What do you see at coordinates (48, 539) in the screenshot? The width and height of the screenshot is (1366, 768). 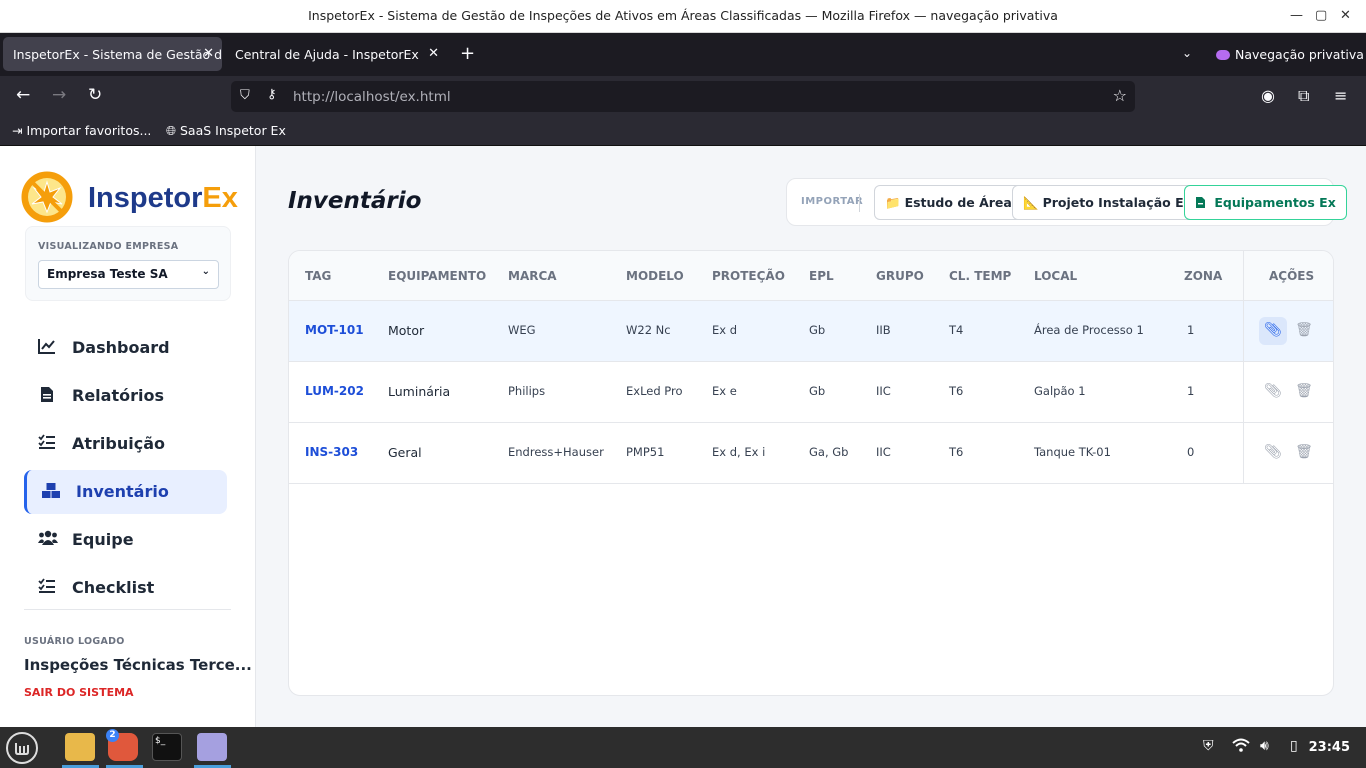 I see `users-icon` at bounding box center [48, 539].